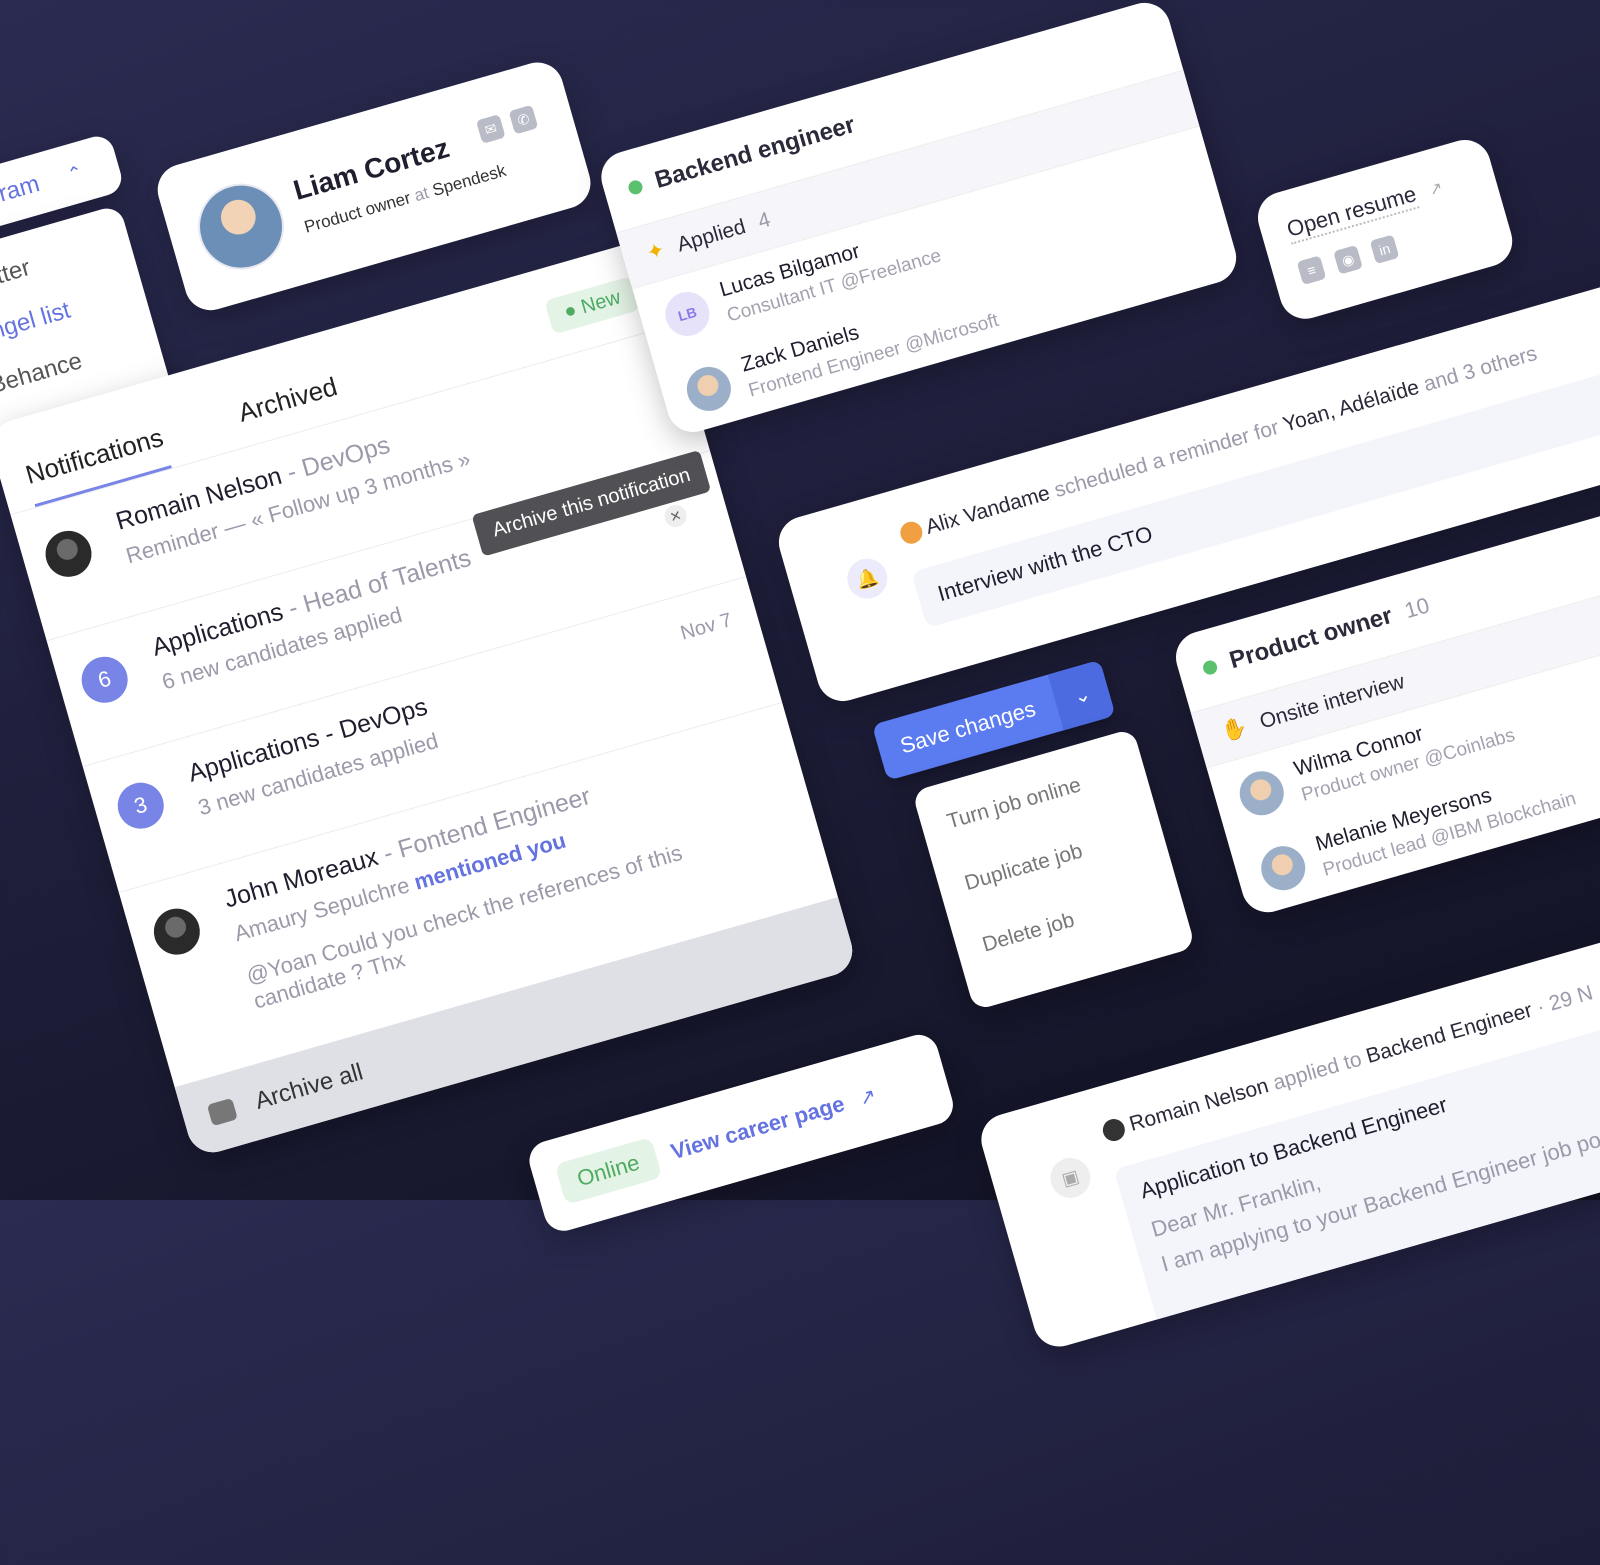 The image size is (1600, 1565). I want to click on application-actor: Romain Nelson, so click(1199, 1105).